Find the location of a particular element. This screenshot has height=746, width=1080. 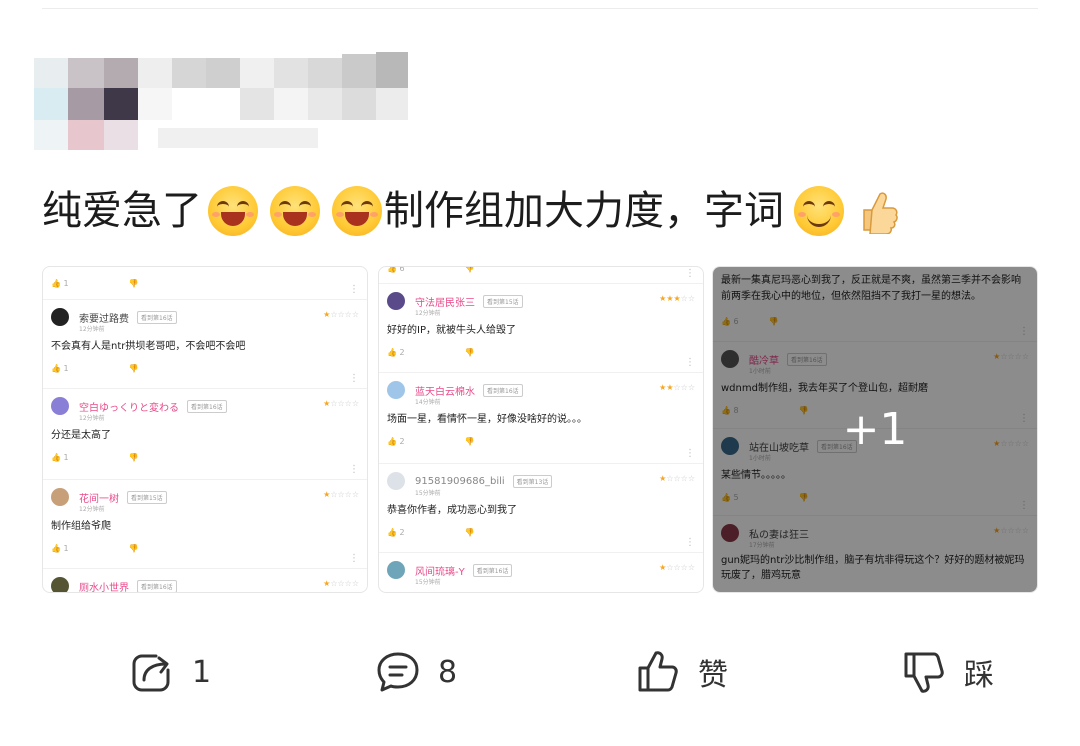

comment-text: 制作组给爷爬 is located at coordinates (81, 526).